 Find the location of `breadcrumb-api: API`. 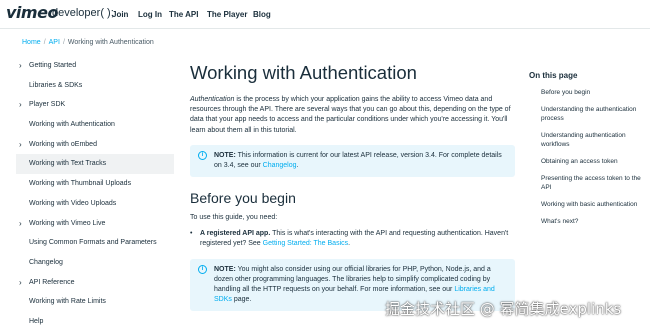

breadcrumb-api: API is located at coordinates (54, 42).